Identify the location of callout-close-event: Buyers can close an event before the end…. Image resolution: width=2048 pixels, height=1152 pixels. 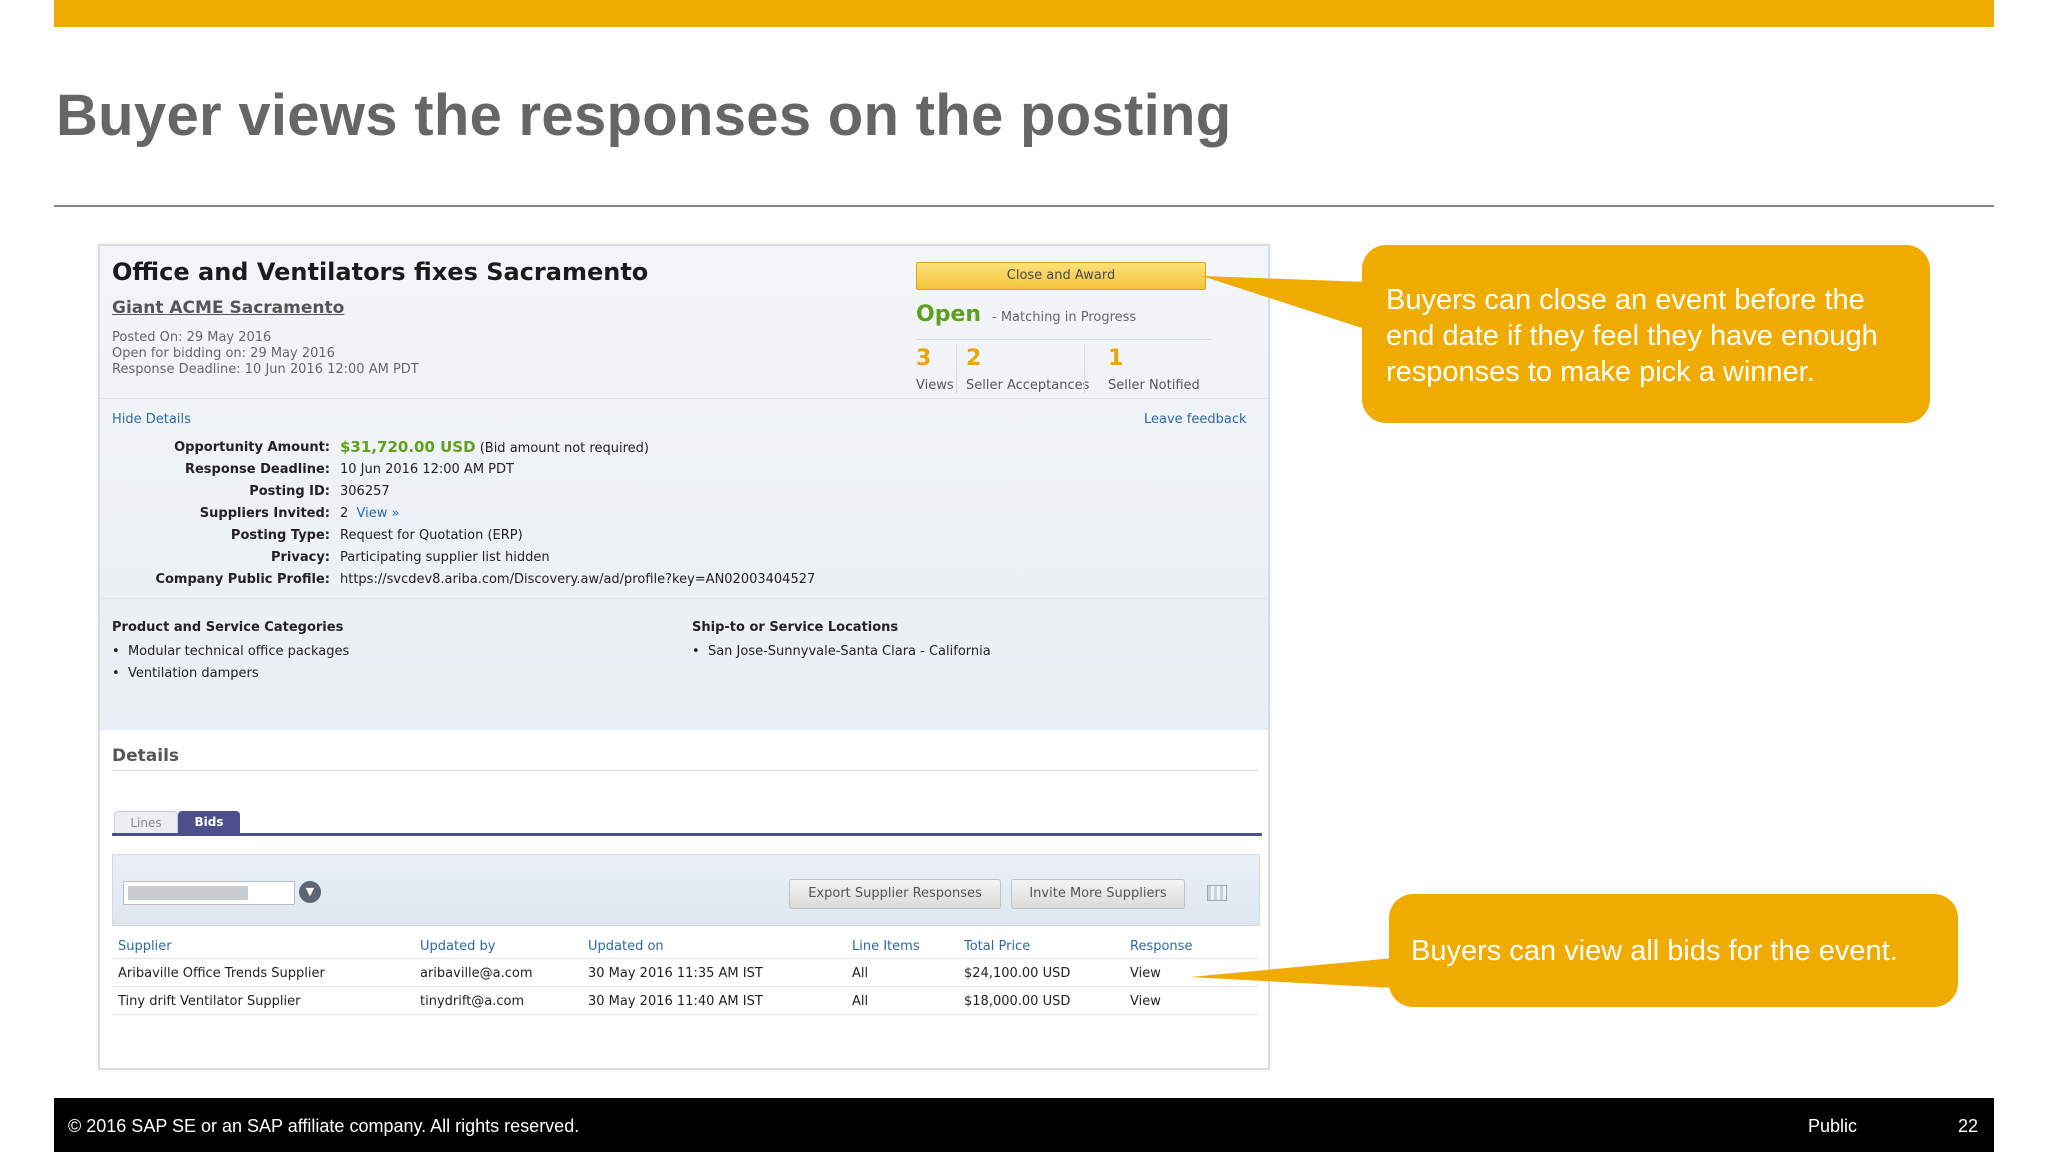
(1646, 334).